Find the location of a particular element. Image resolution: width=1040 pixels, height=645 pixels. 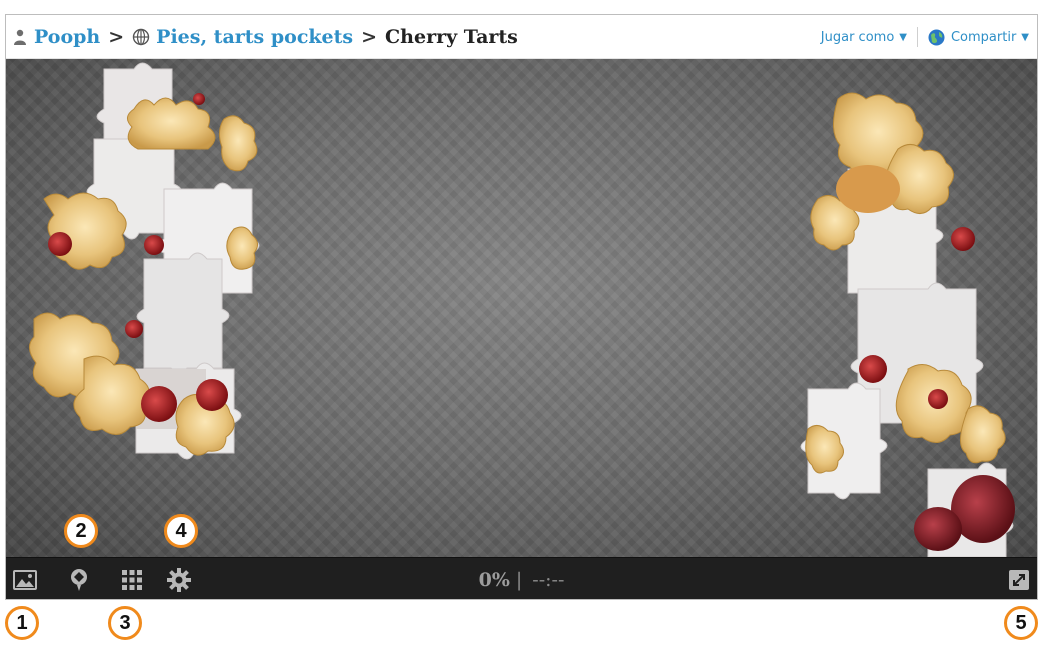

callout-badge-4: 4 is located at coordinates (181, 531).